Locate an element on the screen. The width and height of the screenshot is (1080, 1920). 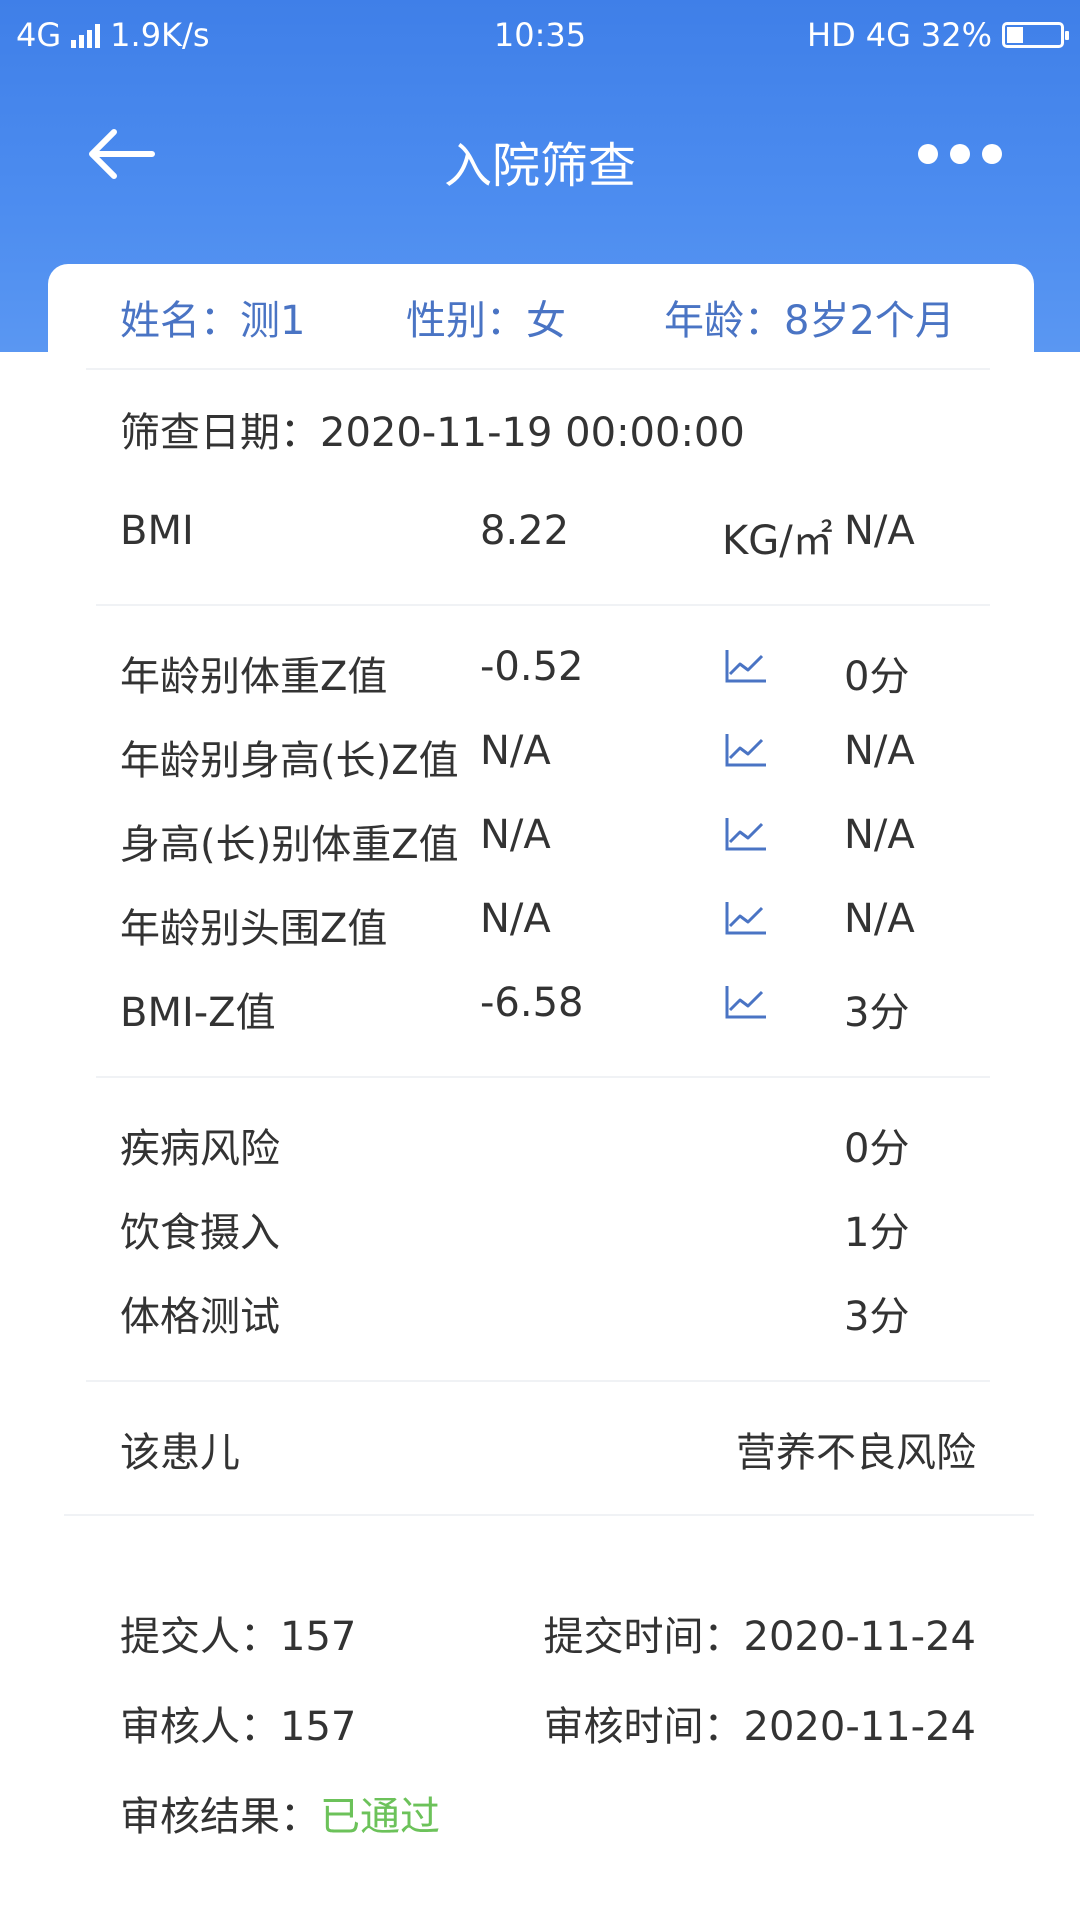
conclusion-result: 营养不良风险 is located at coordinates (856, 1453).